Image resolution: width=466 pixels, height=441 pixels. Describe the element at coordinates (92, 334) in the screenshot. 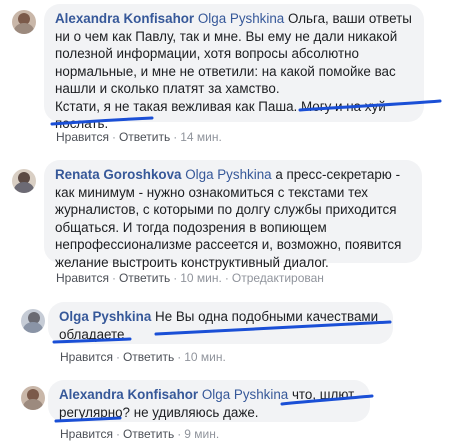

I see `comment-text: обладаете` at that location.